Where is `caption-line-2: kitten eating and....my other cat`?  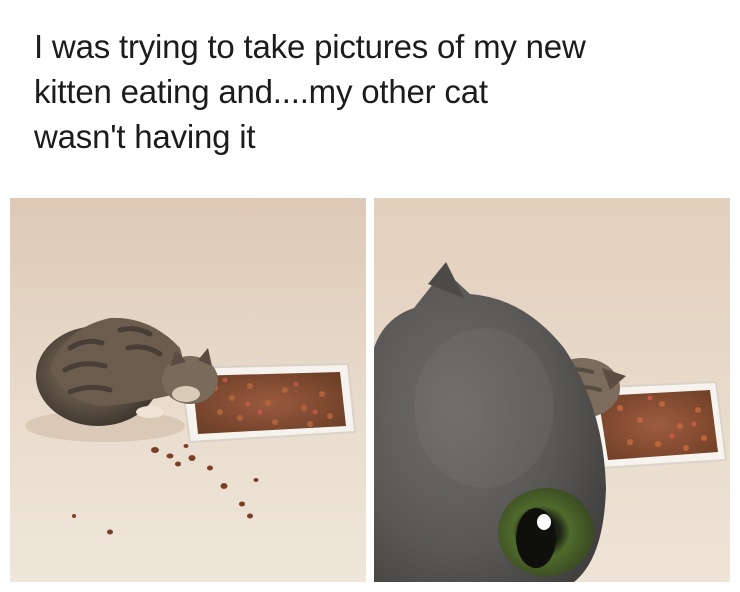 caption-line-2: kitten eating and....my other cat is located at coordinates (261, 91).